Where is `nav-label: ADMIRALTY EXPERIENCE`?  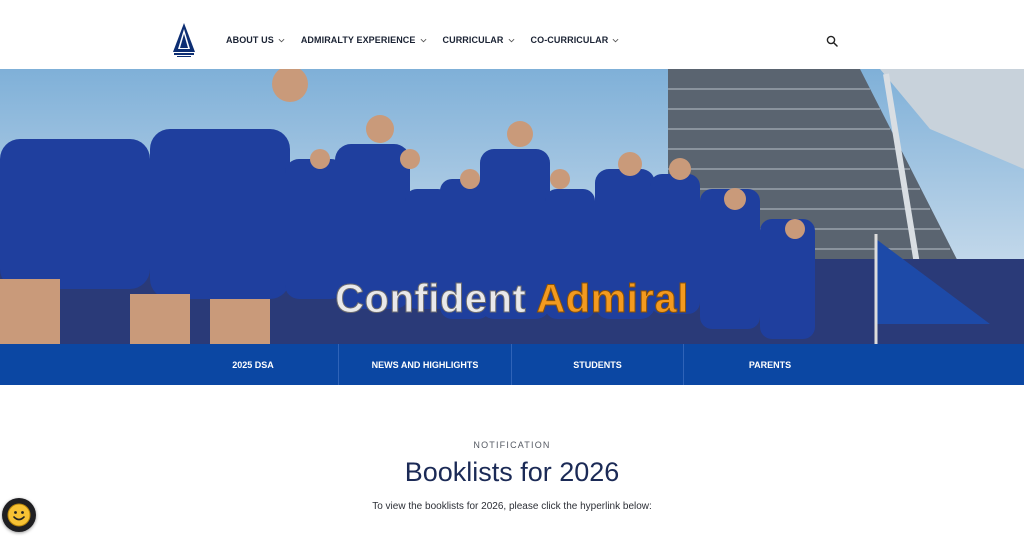
nav-label: ADMIRALTY EXPERIENCE is located at coordinates (358, 40).